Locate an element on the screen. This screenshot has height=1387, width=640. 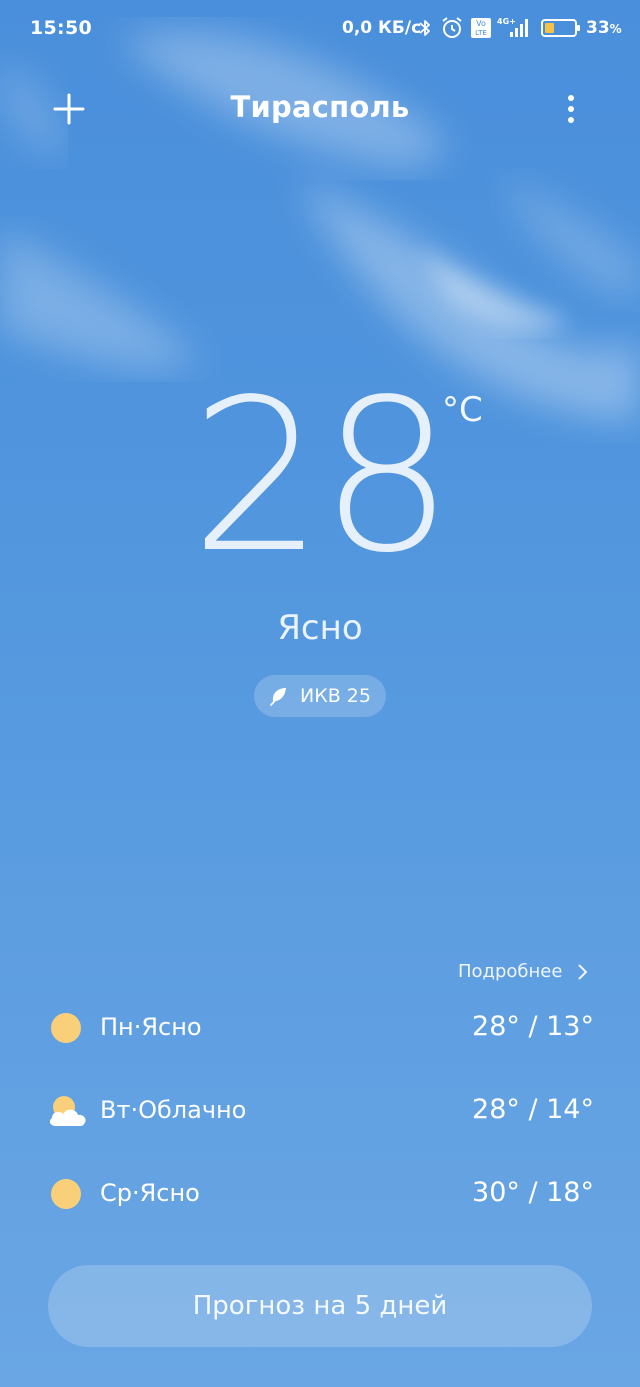
battery-percent-value: 33 is located at coordinates (598, 28).